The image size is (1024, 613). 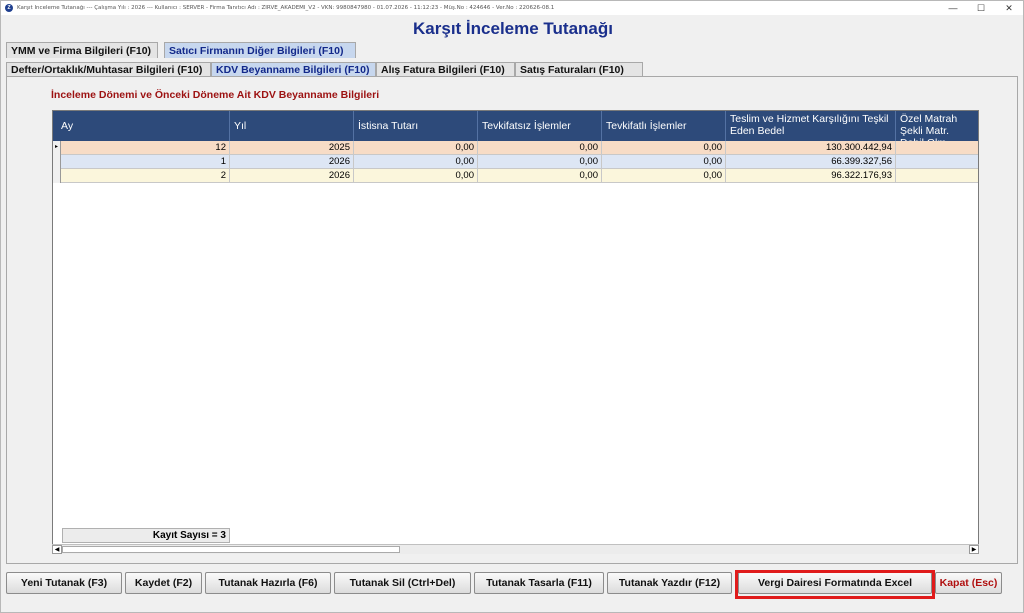 What do you see at coordinates (416, 126) in the screenshot?
I see `column-header-istisna: İstisna Tutarı` at bounding box center [416, 126].